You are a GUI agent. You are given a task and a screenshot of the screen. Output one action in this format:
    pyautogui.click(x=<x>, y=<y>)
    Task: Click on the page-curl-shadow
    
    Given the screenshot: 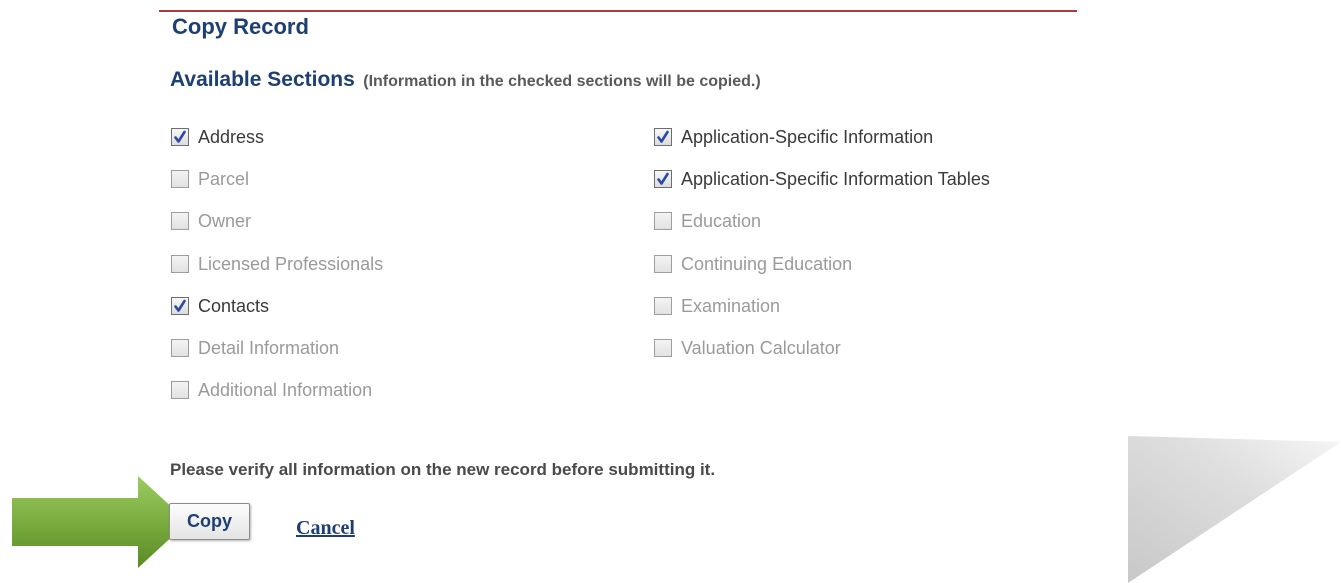 What is the action you would take?
    pyautogui.click(x=1234, y=509)
    